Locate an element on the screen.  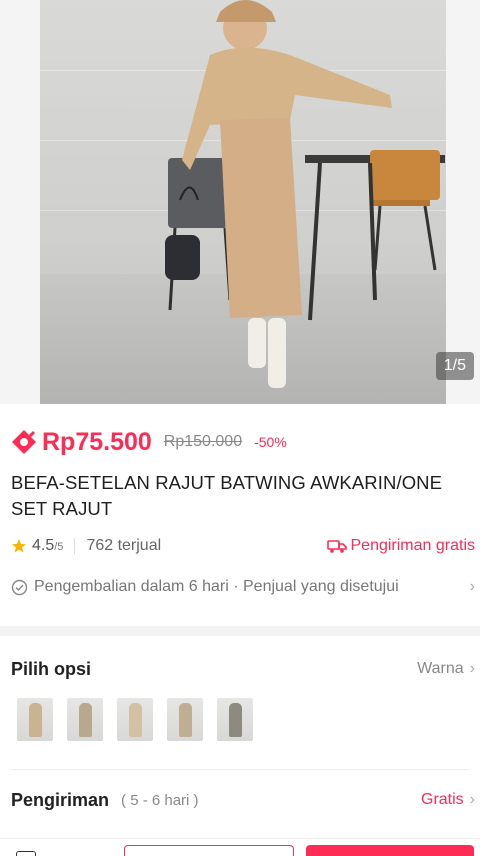
rating: 4.5/5 is located at coordinates (47, 546).